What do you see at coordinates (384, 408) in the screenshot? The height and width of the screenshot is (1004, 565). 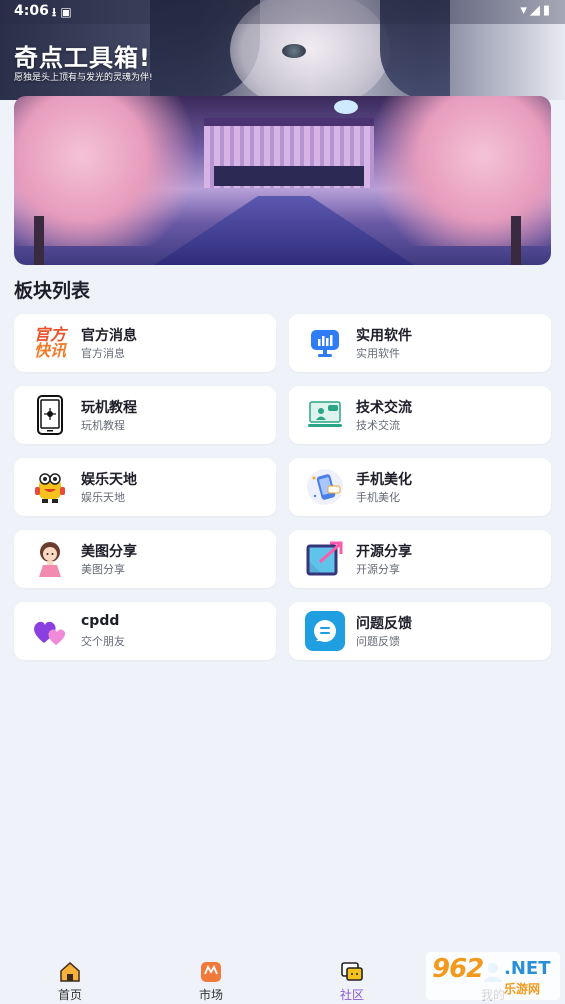 I see `card-title: 技术交流` at bounding box center [384, 408].